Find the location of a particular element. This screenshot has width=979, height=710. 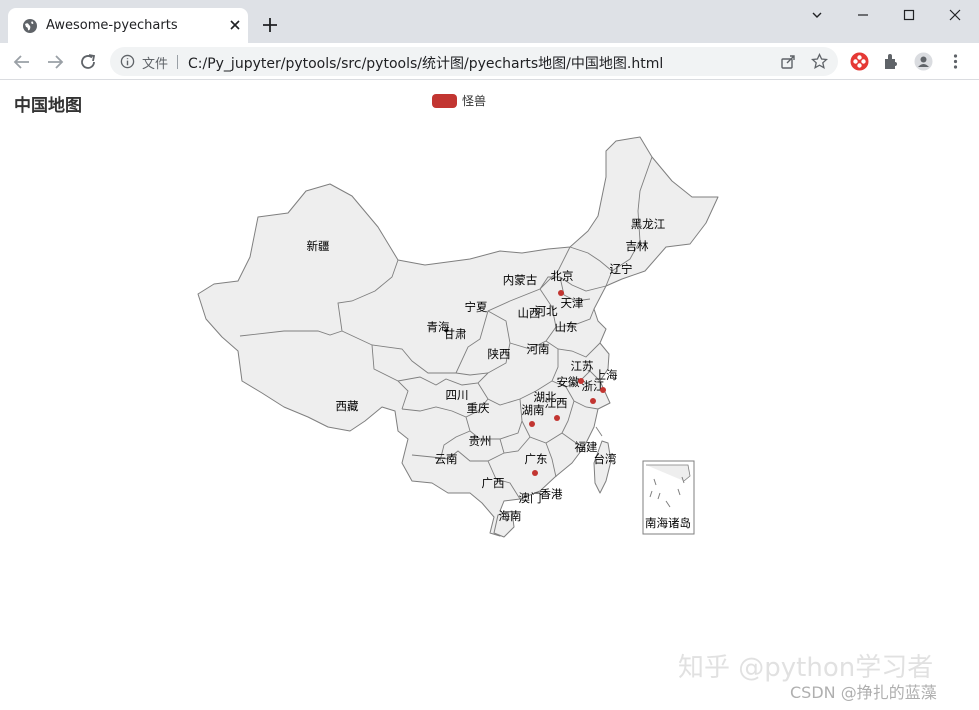

label-yunnan: 云南 is located at coordinates (446, 459).